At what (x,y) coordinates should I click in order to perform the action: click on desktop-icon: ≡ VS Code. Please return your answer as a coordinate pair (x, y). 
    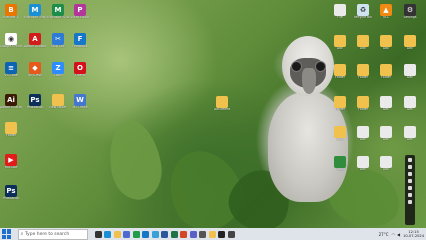
    Looking at the image, I should click on (11, 70).